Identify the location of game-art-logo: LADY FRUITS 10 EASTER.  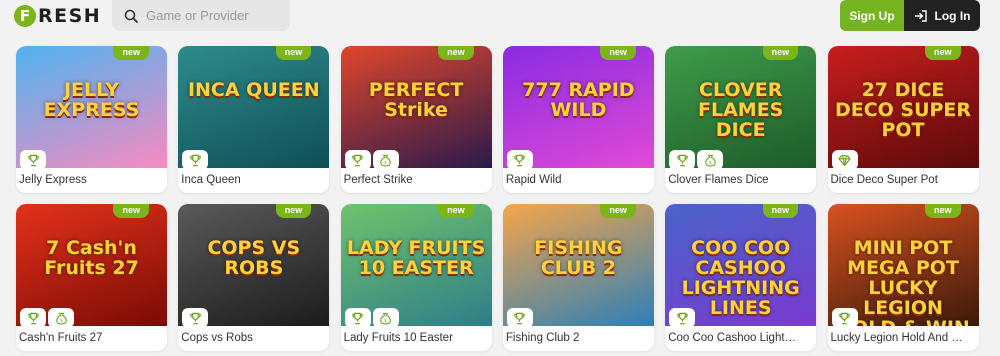
(416, 258).